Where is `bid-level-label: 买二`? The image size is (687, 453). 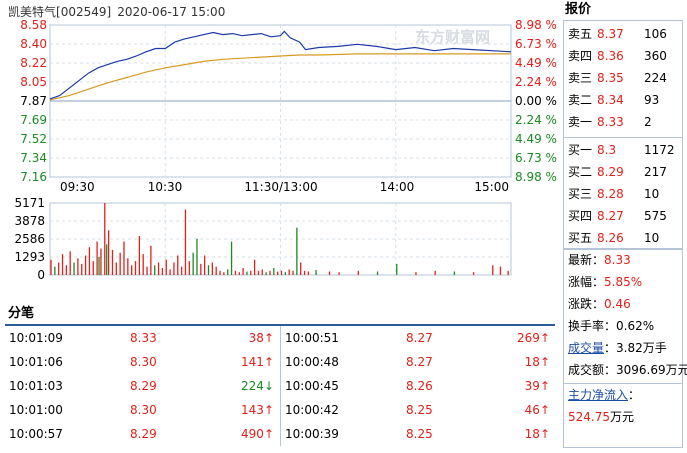 bid-level-label: 买二 is located at coordinates (580, 172).